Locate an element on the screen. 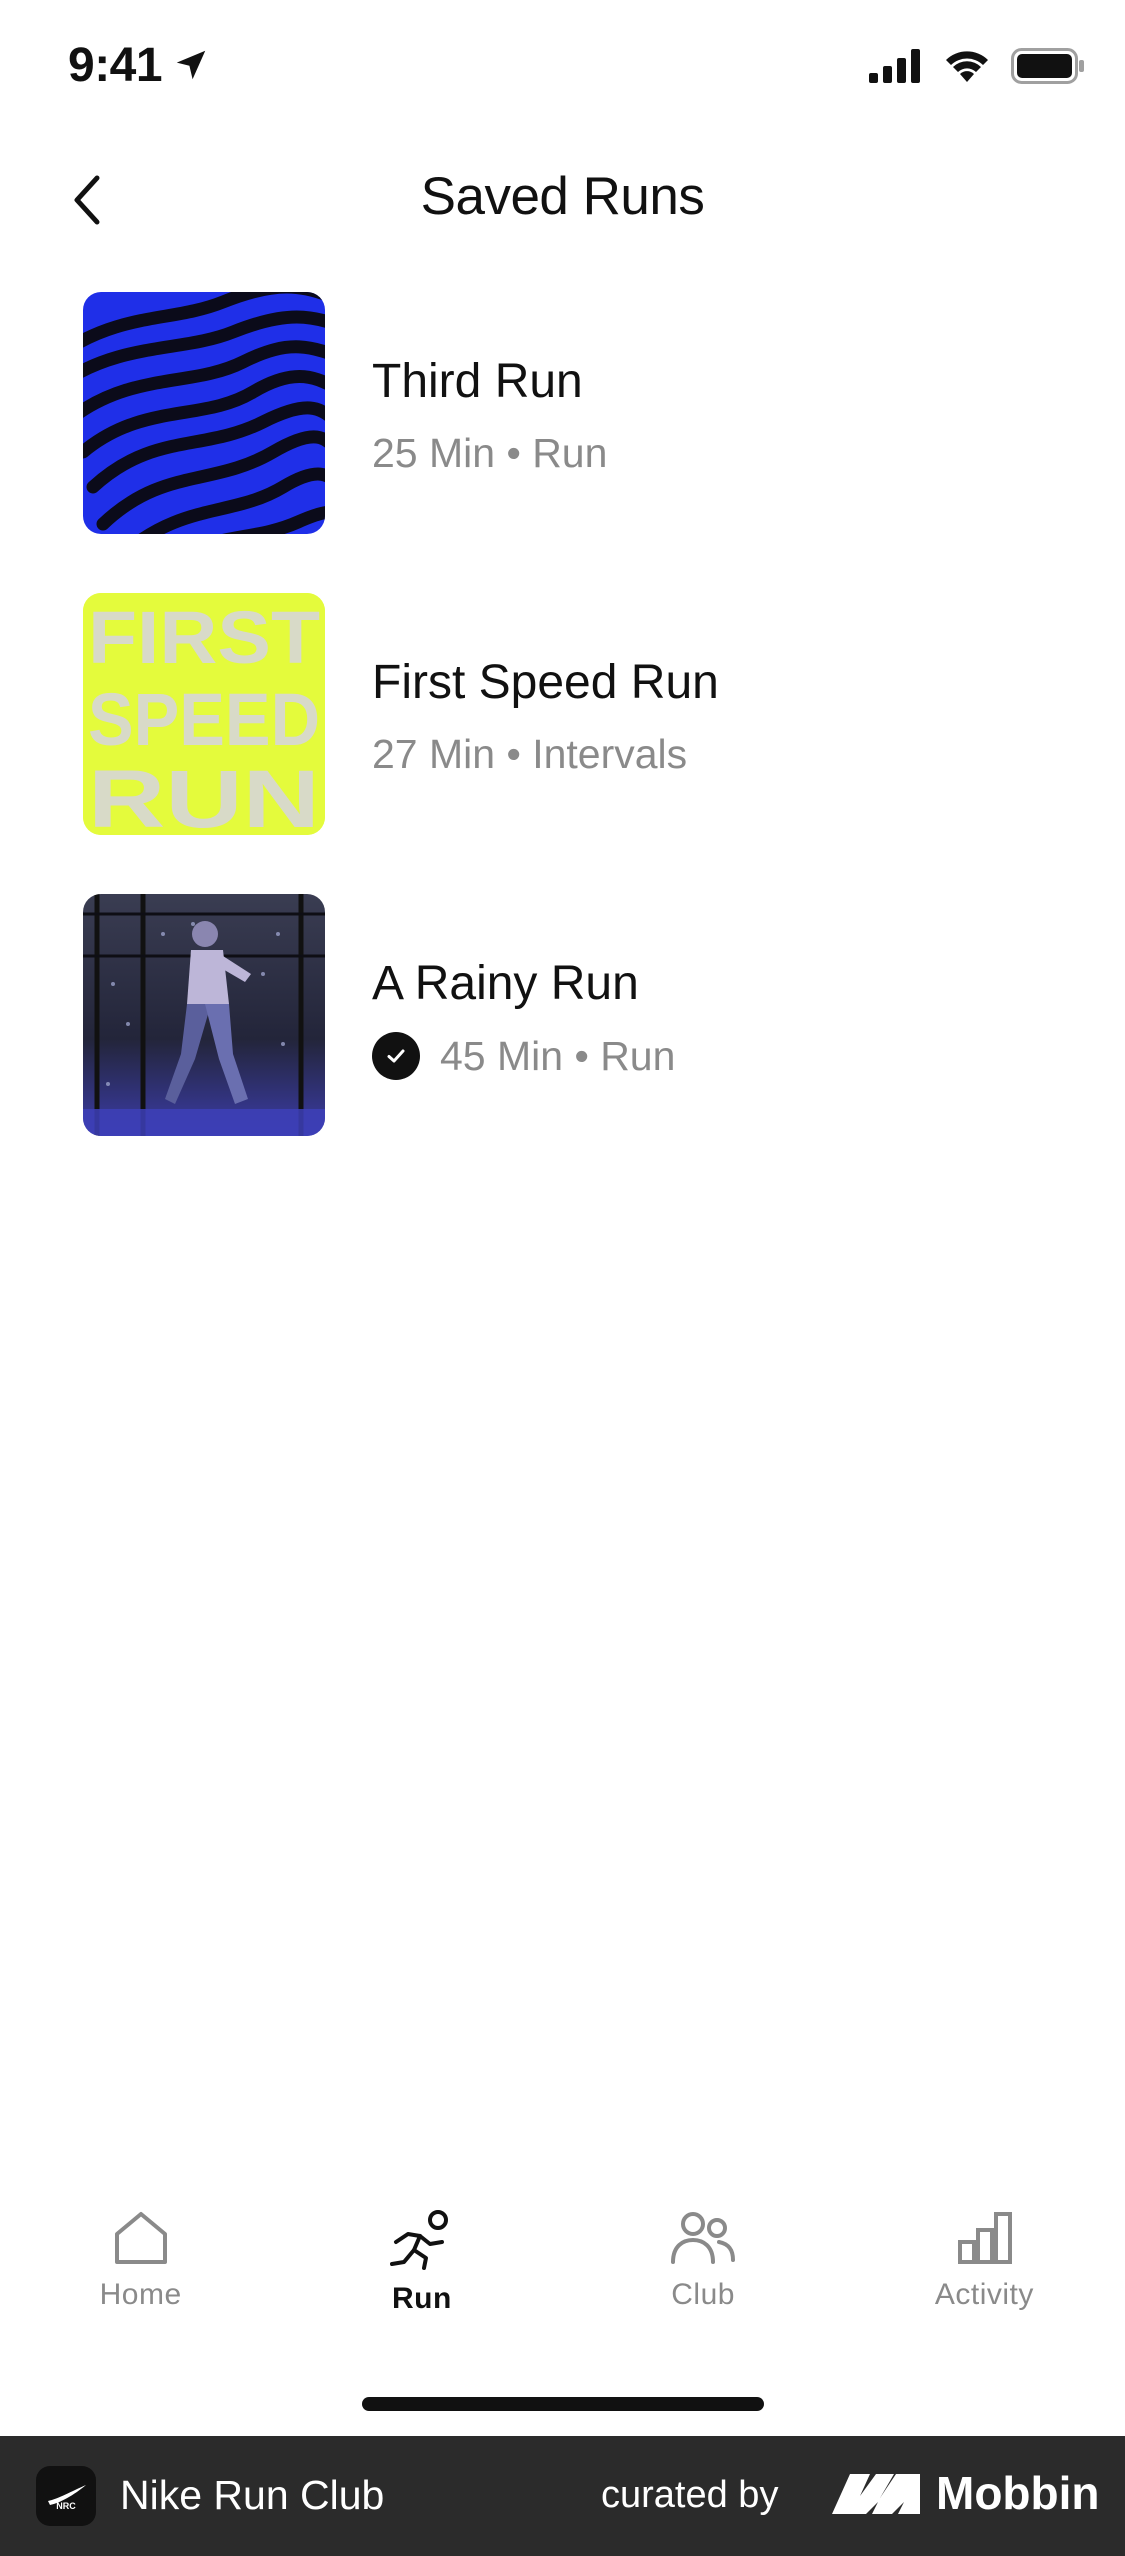  run-thumbnail: FIRST SPEED RUN is located at coordinates (204, 714).